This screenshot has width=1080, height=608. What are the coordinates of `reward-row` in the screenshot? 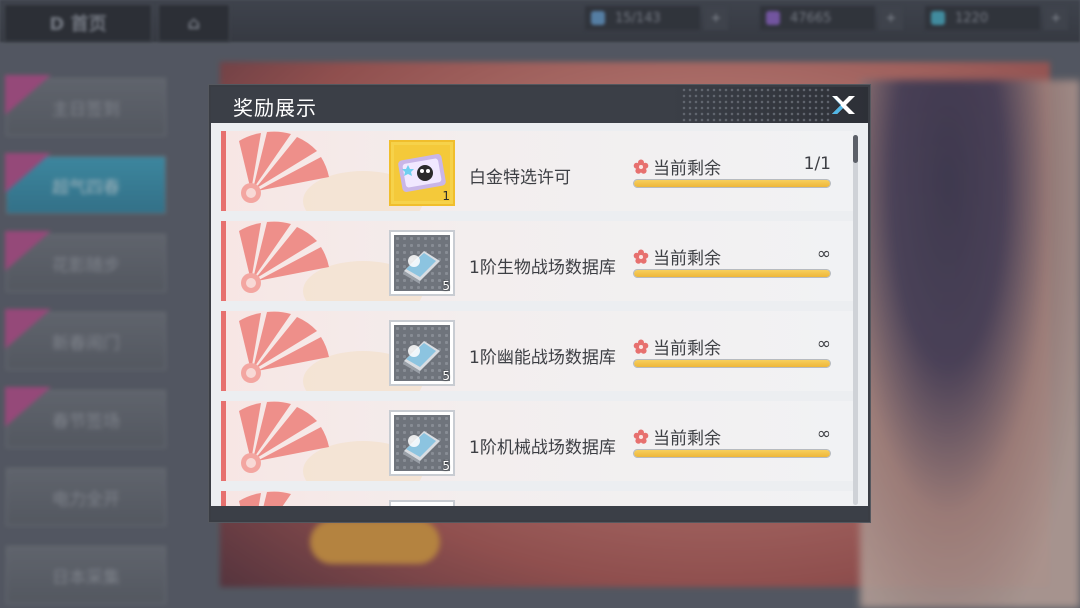 It's located at (537, 499).